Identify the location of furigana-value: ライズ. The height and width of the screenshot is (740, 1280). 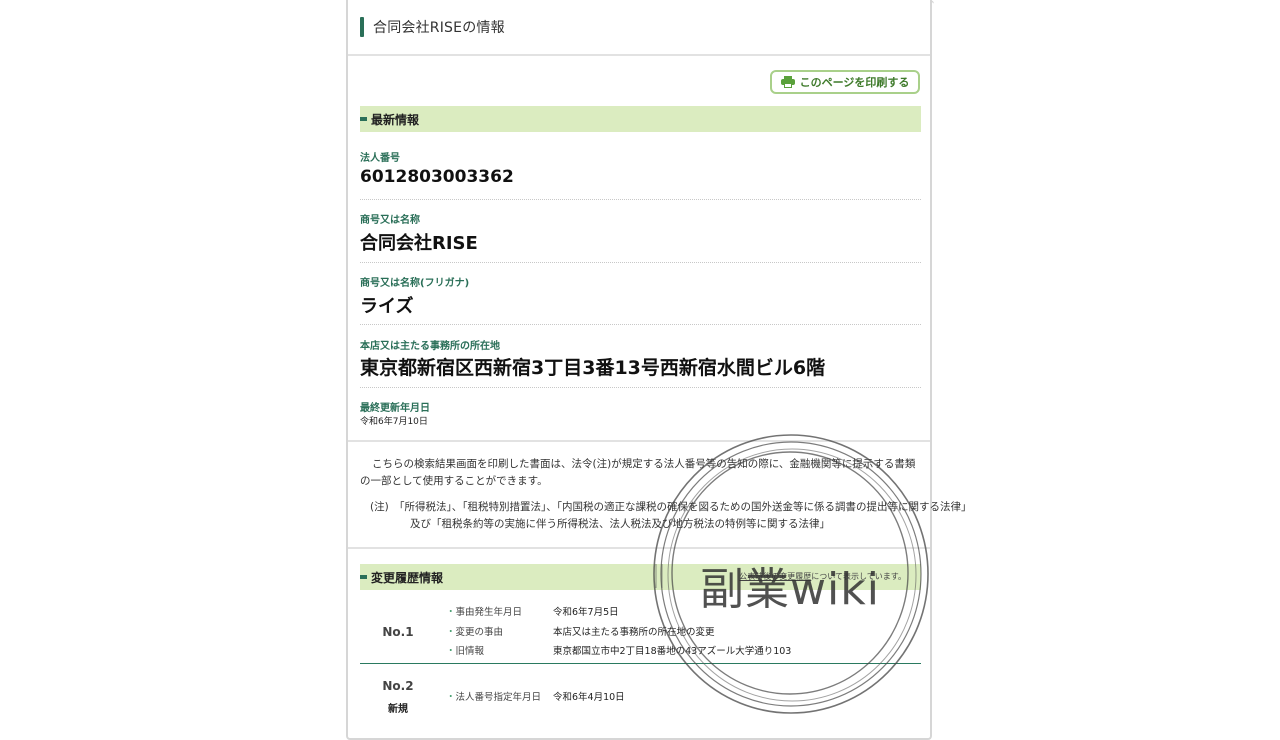
(387, 306).